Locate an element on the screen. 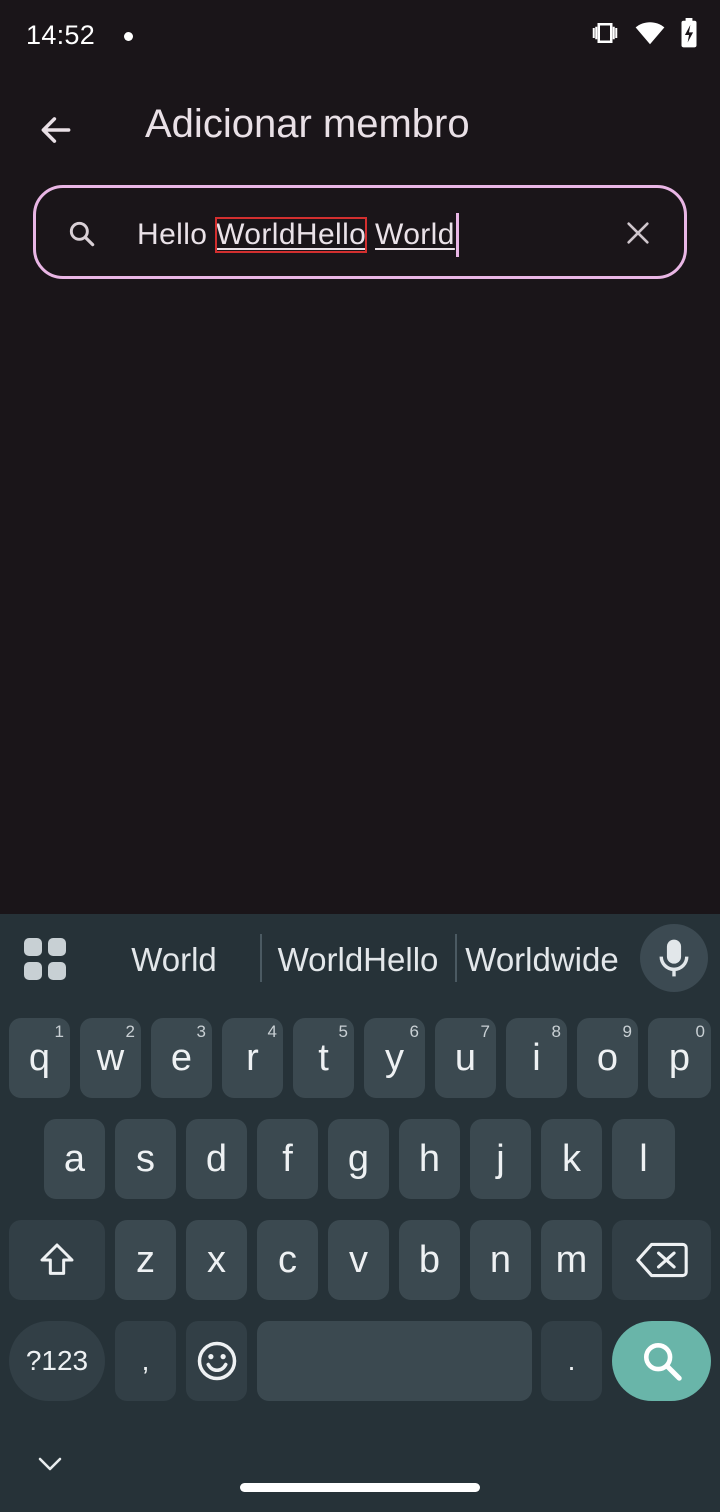 This screenshot has width=720, height=1512. suggestion-3: Worldwide is located at coordinates (542, 960).